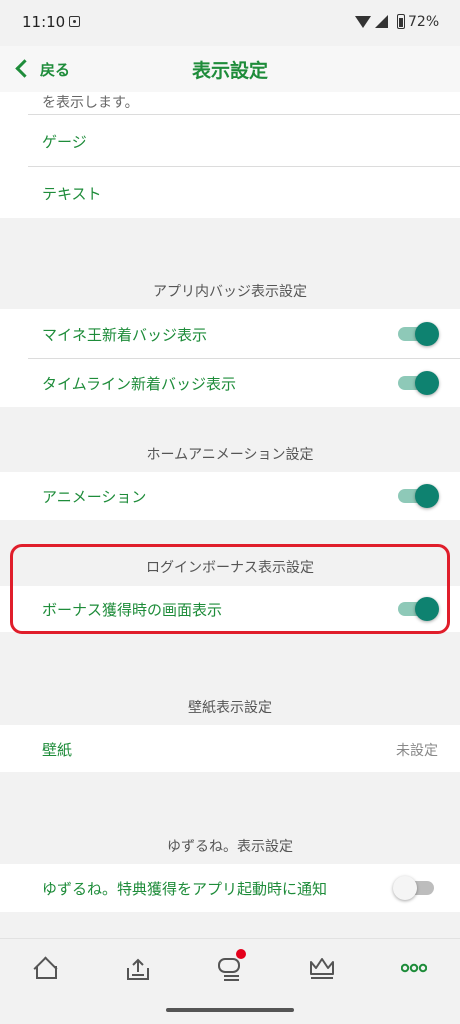 This screenshot has height=1024, width=460. I want to click on option-label: テキスト, so click(72, 194).